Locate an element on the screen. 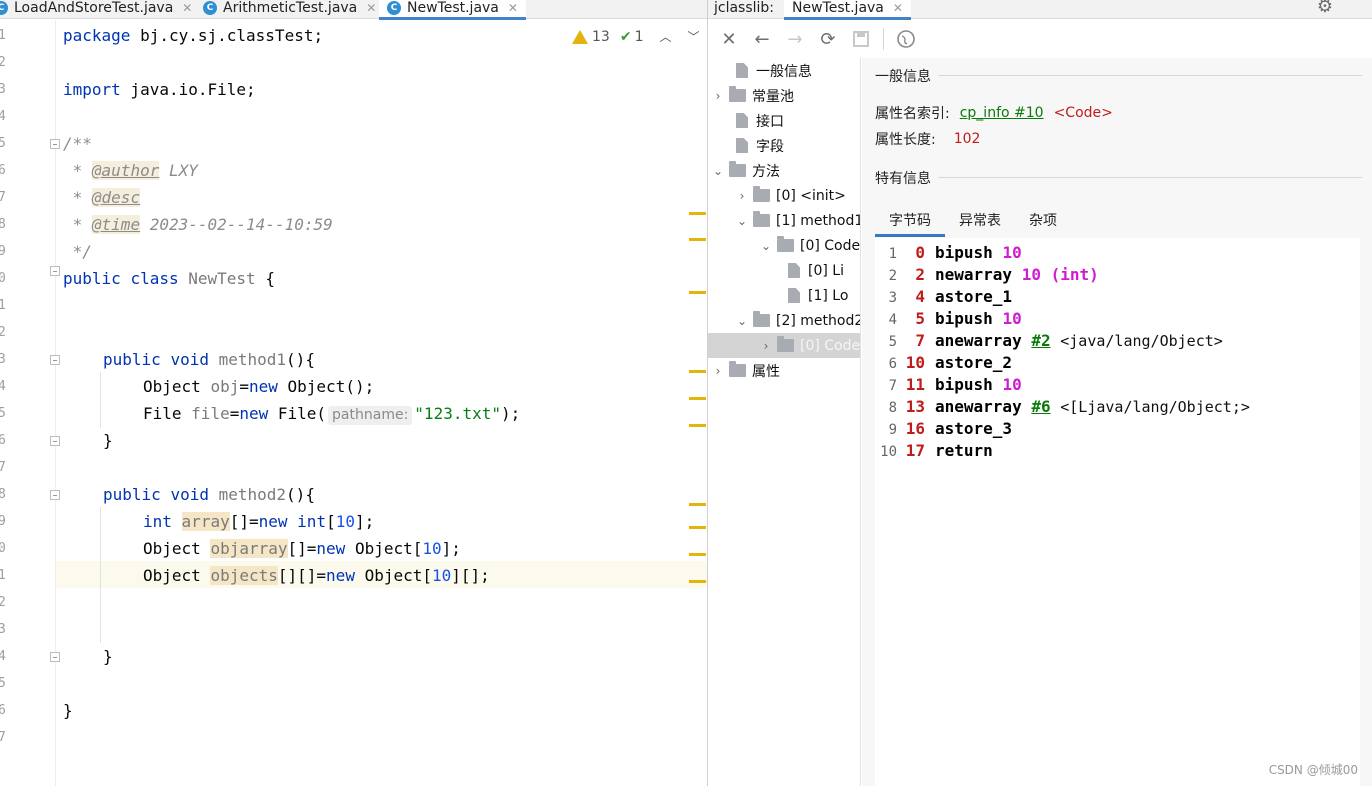 Image resolution: width=1372 pixels, height=786 pixels. tree-item-interfaces: 接口 is located at coordinates (751, 120).